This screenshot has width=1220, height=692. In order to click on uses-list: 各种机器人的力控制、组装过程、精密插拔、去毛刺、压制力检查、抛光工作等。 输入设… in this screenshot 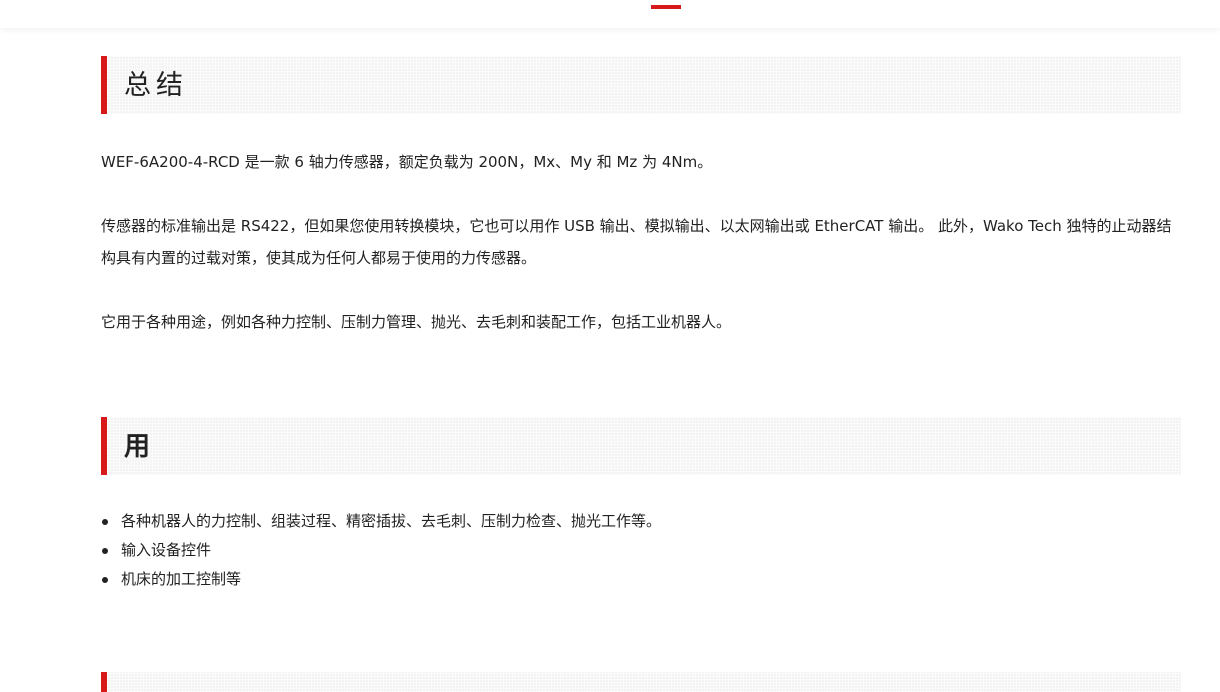, I will do `click(631, 550)`.